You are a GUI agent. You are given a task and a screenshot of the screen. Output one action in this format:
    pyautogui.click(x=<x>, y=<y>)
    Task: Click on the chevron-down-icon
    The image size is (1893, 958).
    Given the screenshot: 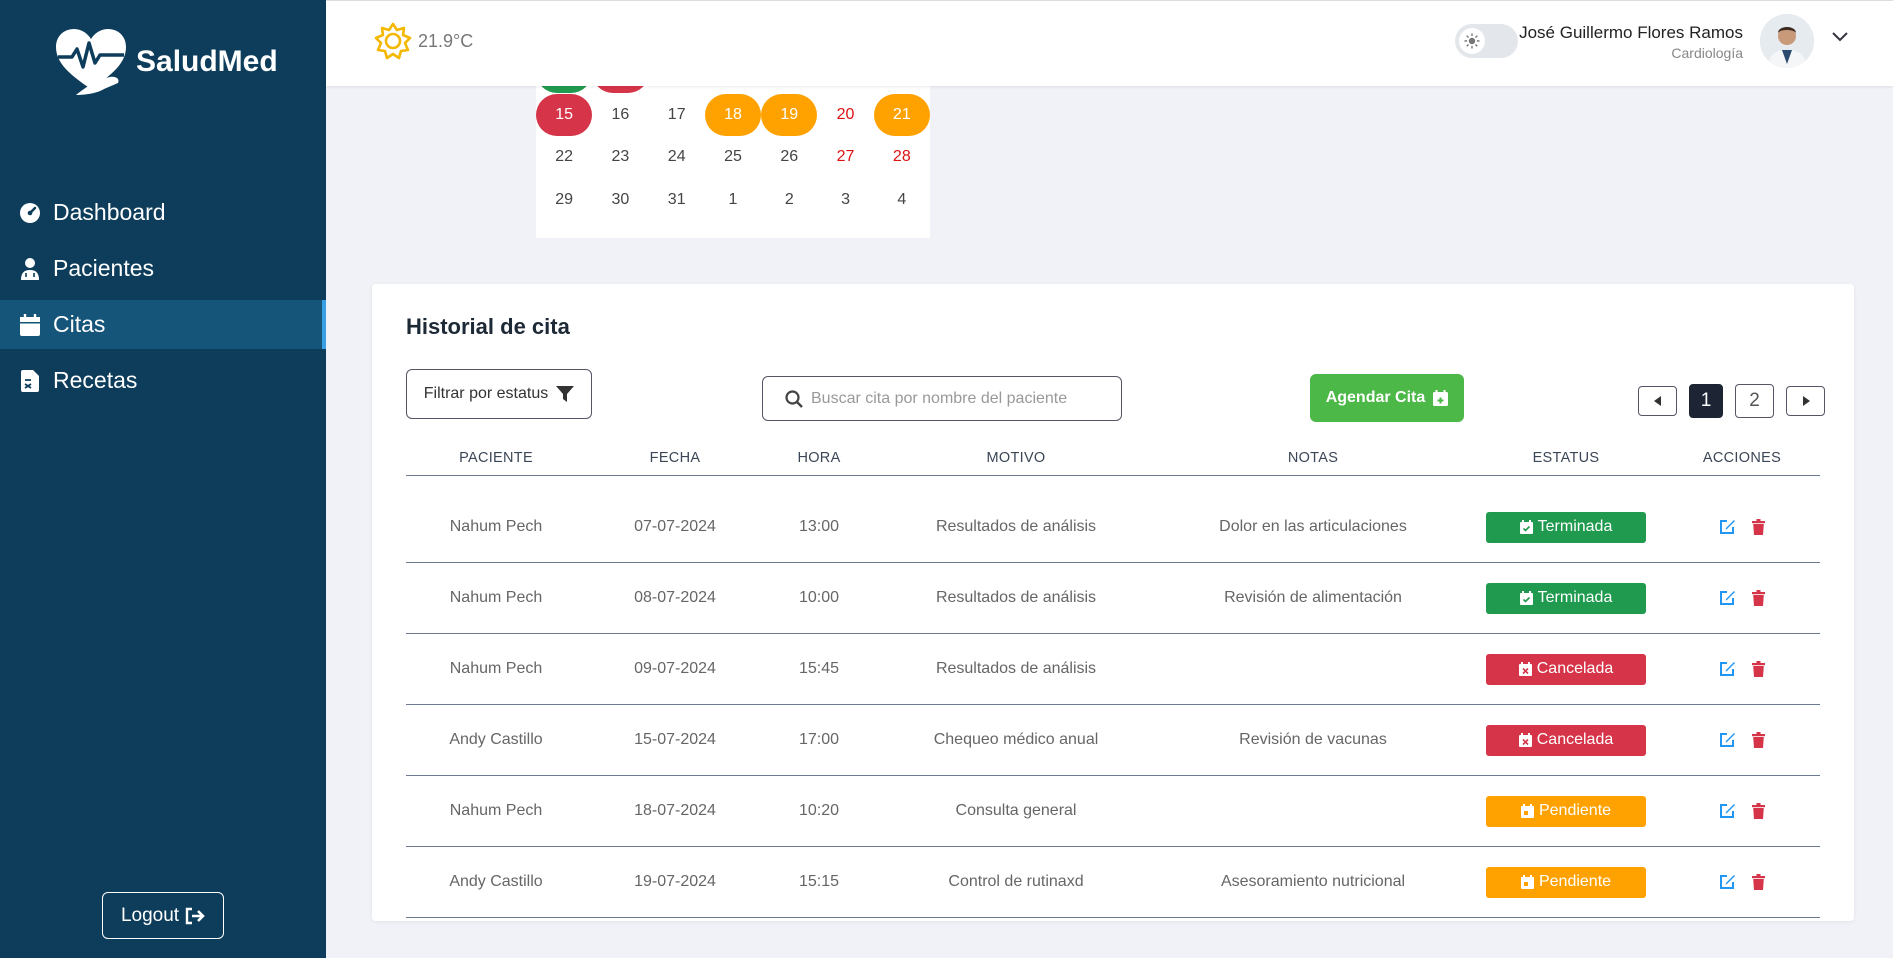 What is the action you would take?
    pyautogui.click(x=1840, y=37)
    